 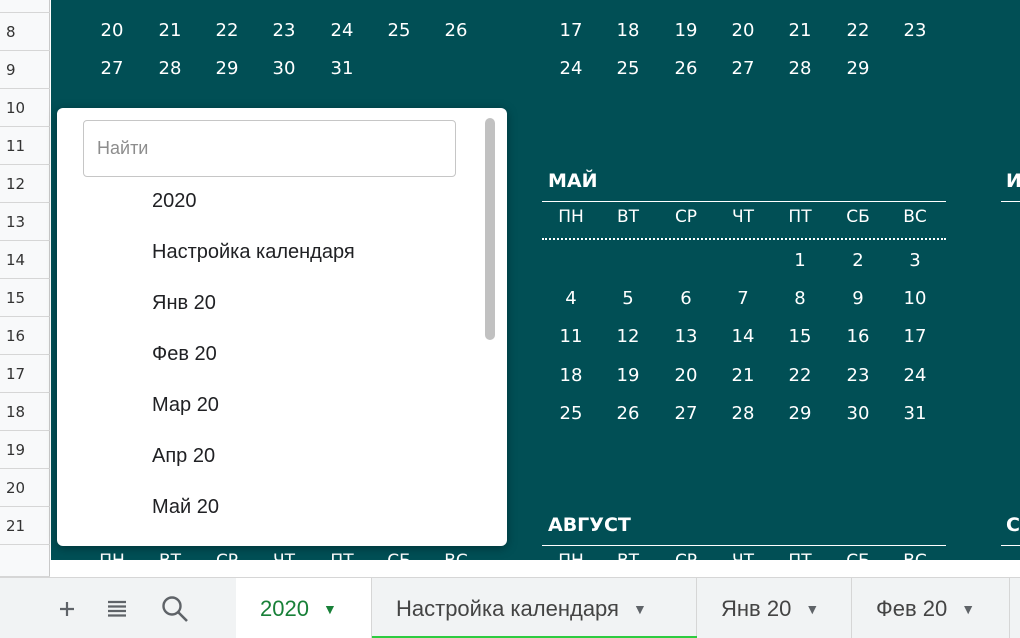 What do you see at coordinates (25, 184) in the screenshot?
I see `row-header: 12` at bounding box center [25, 184].